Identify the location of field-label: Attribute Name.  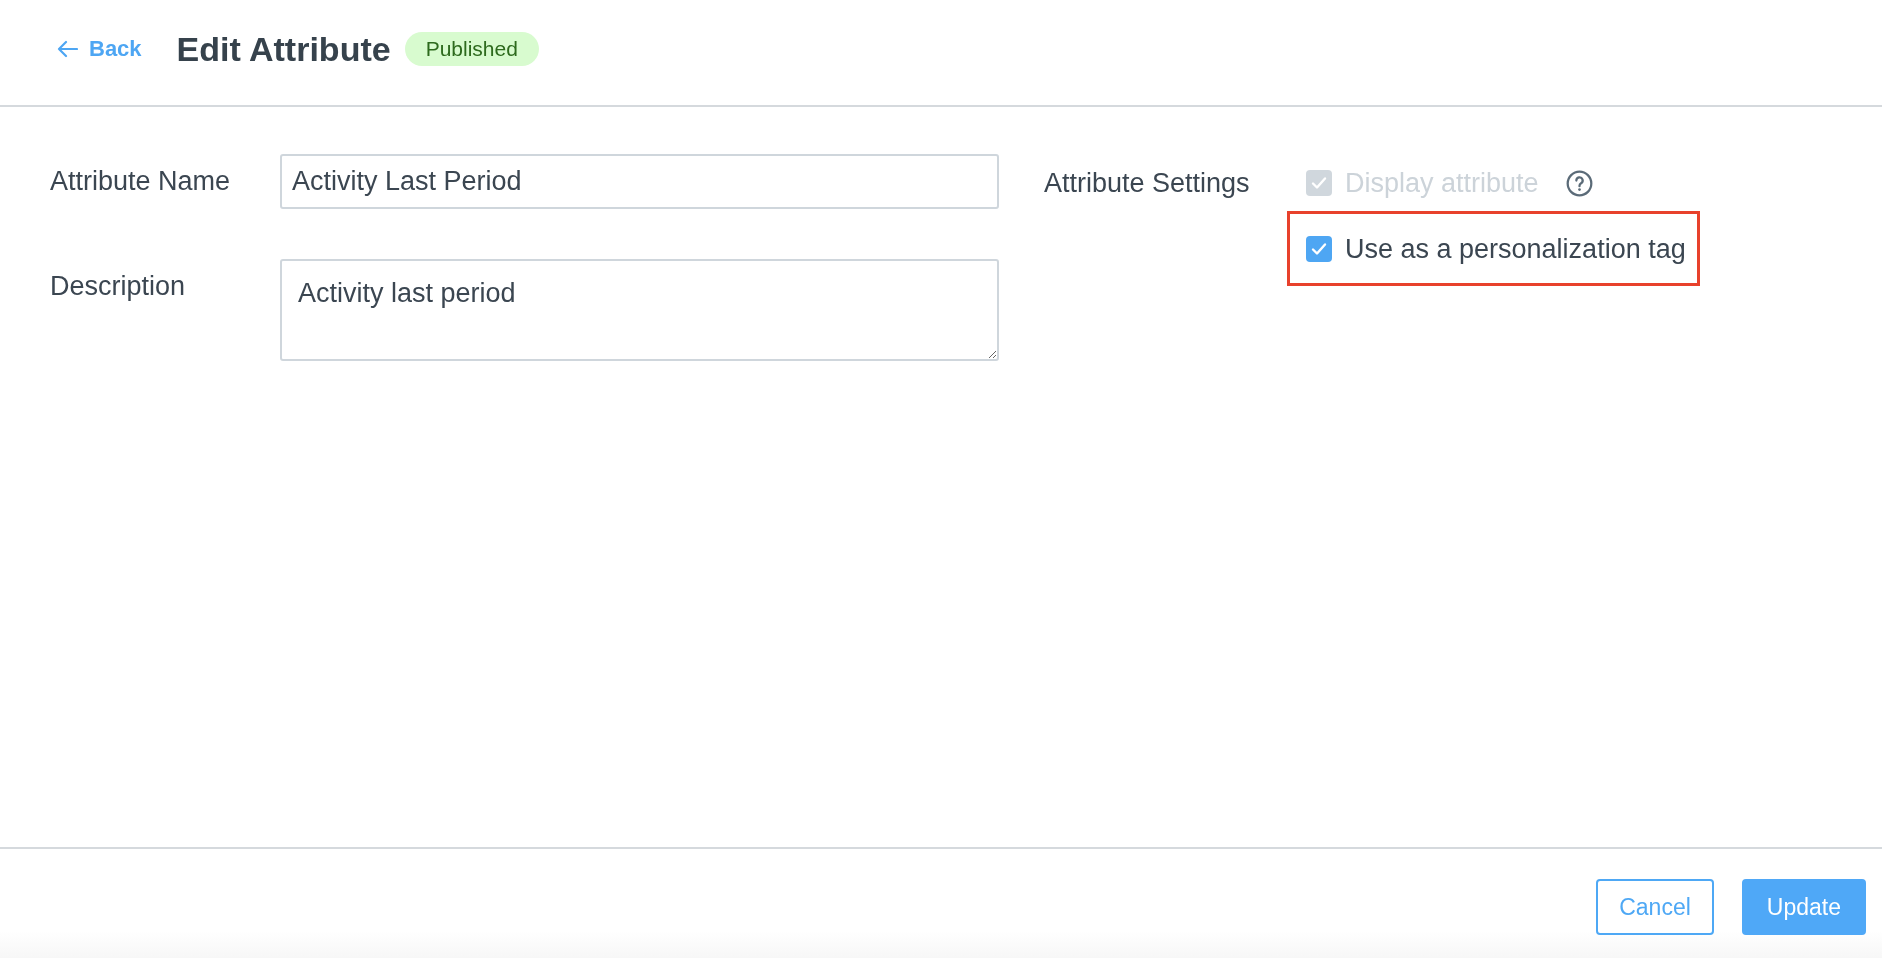
(141, 181).